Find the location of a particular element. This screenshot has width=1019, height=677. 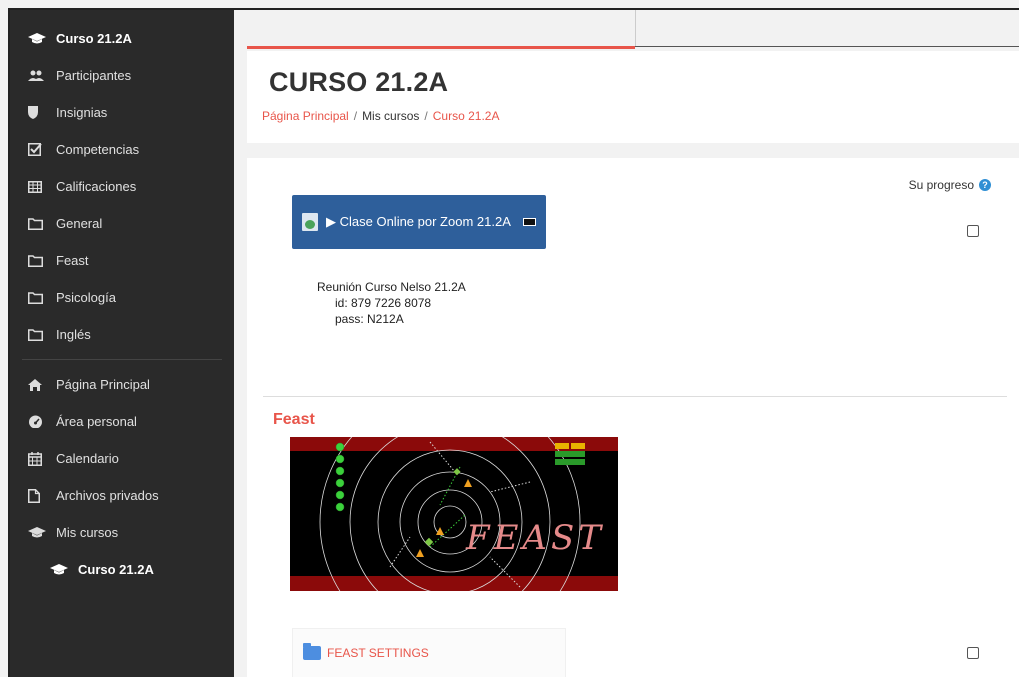

meeting-id: id: 879 7226 8078 is located at coordinates (383, 303).